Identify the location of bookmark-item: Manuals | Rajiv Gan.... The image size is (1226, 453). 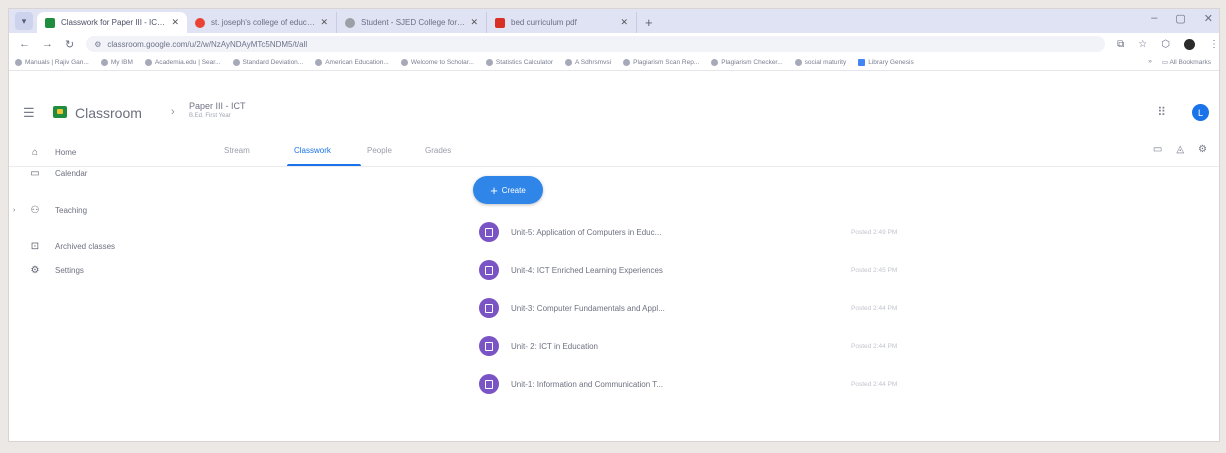
(52, 62).